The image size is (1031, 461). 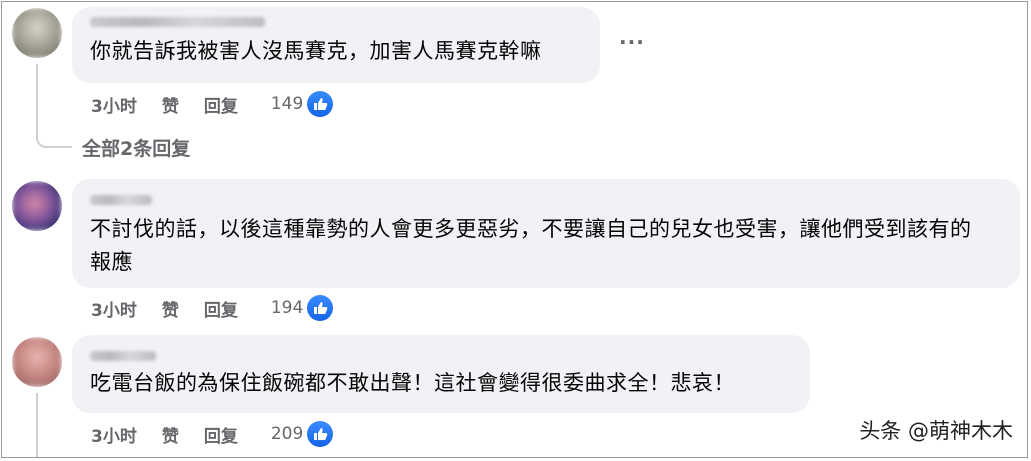 I want to click on reaction-count: 149, so click(x=287, y=104).